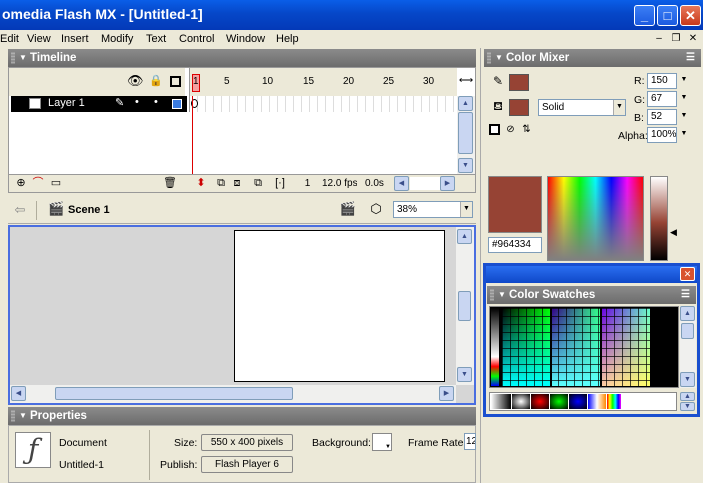 This screenshot has height=483, width=703. Describe the element at coordinates (170, 183) in the screenshot. I see `trash-icon: 🗑` at that location.